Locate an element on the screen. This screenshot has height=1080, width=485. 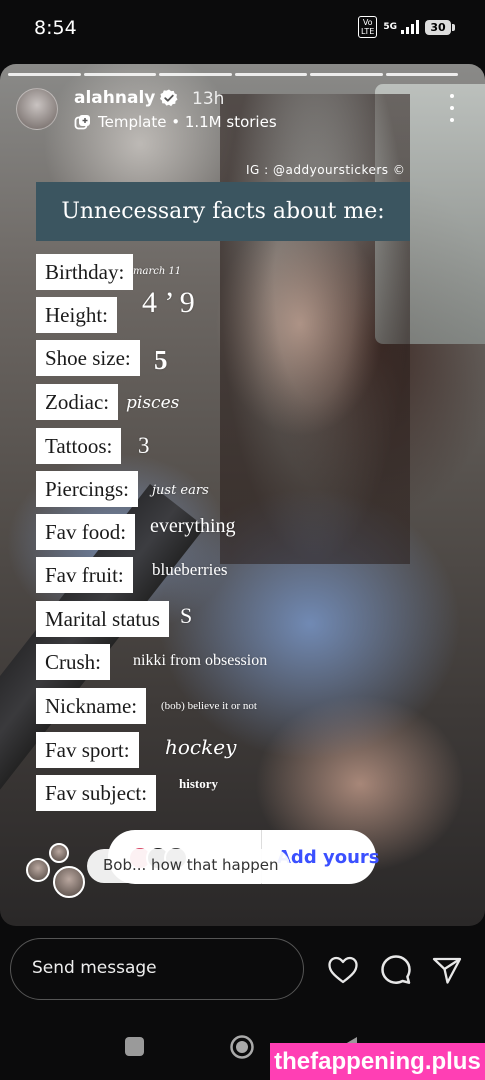
sticker-credit: IG : @addyourstickers © is located at coordinates (326, 170).